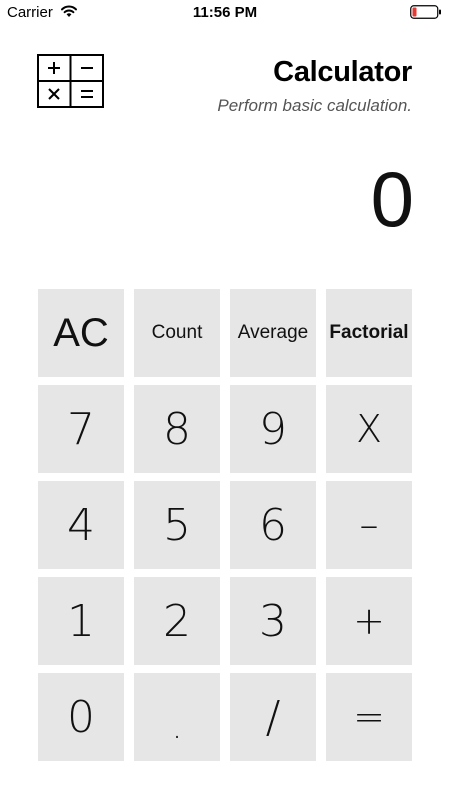 This screenshot has width=450, height=800. What do you see at coordinates (273, 717) in the screenshot?
I see `divide-button: /` at bounding box center [273, 717].